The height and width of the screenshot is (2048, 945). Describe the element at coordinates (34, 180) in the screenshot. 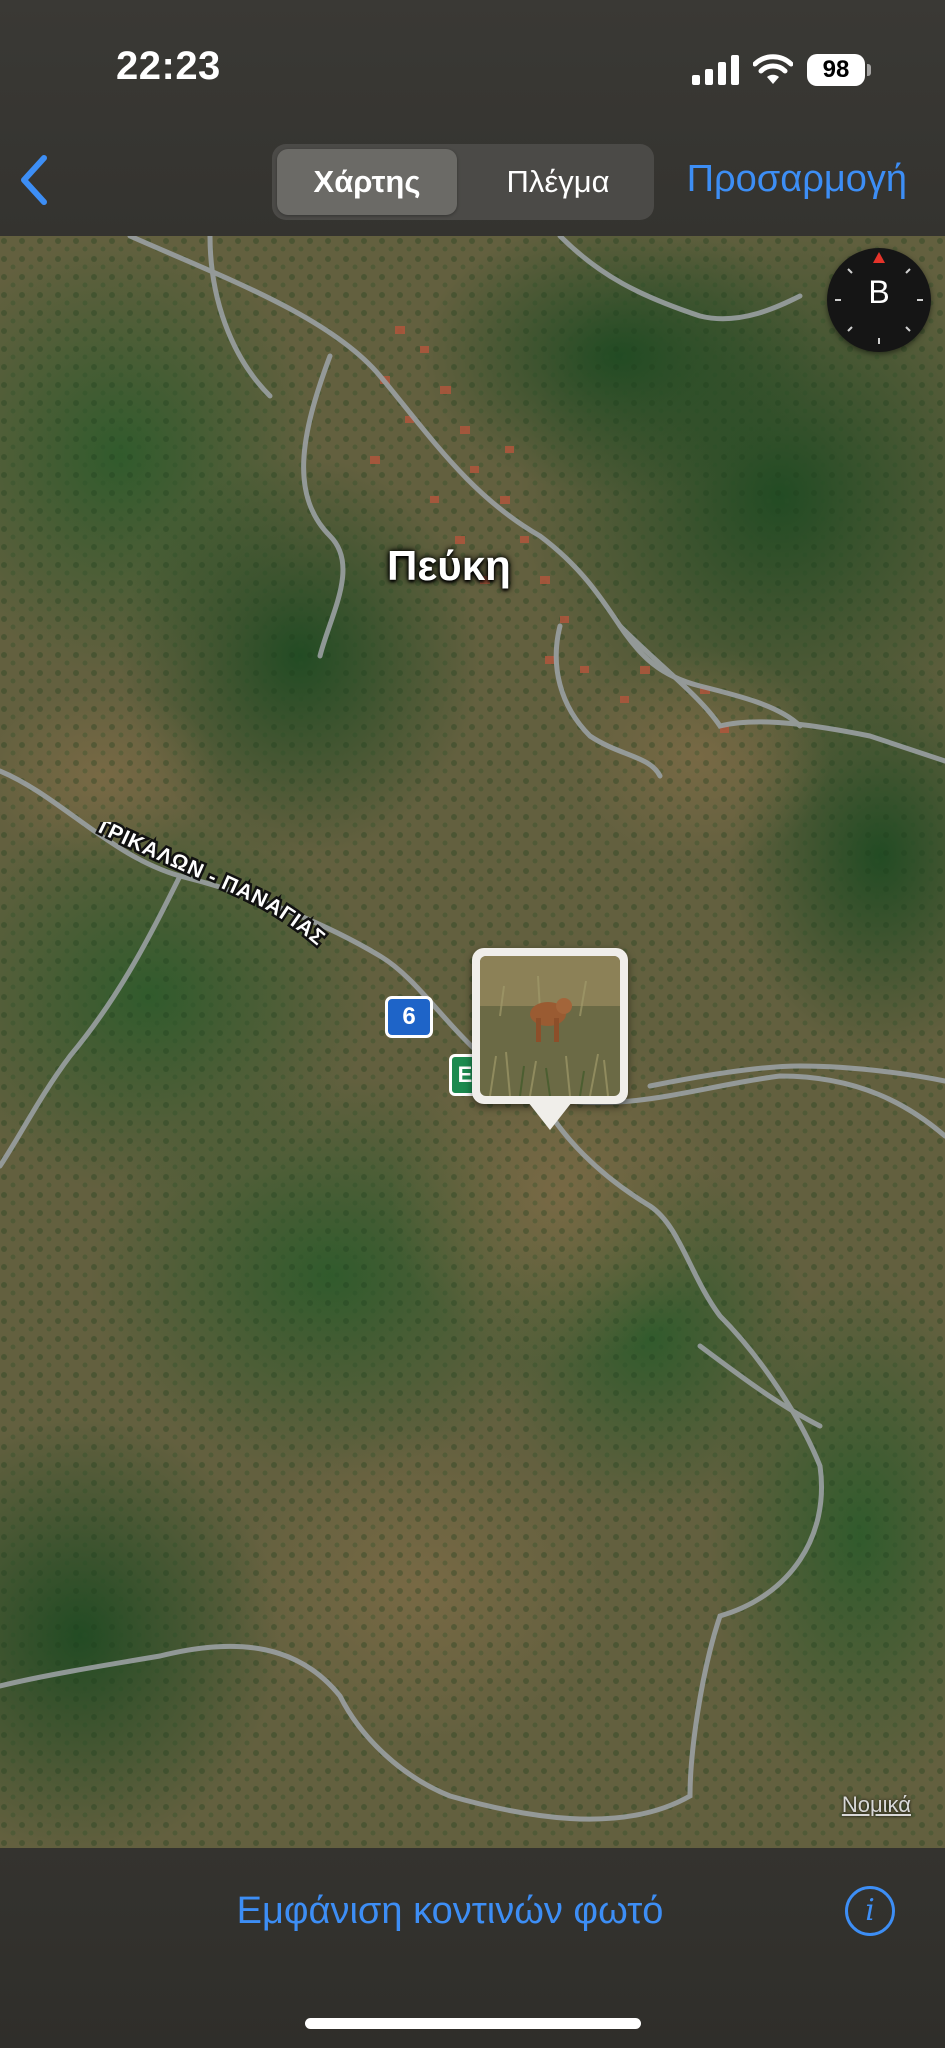

I see `chevron-left-icon` at that location.